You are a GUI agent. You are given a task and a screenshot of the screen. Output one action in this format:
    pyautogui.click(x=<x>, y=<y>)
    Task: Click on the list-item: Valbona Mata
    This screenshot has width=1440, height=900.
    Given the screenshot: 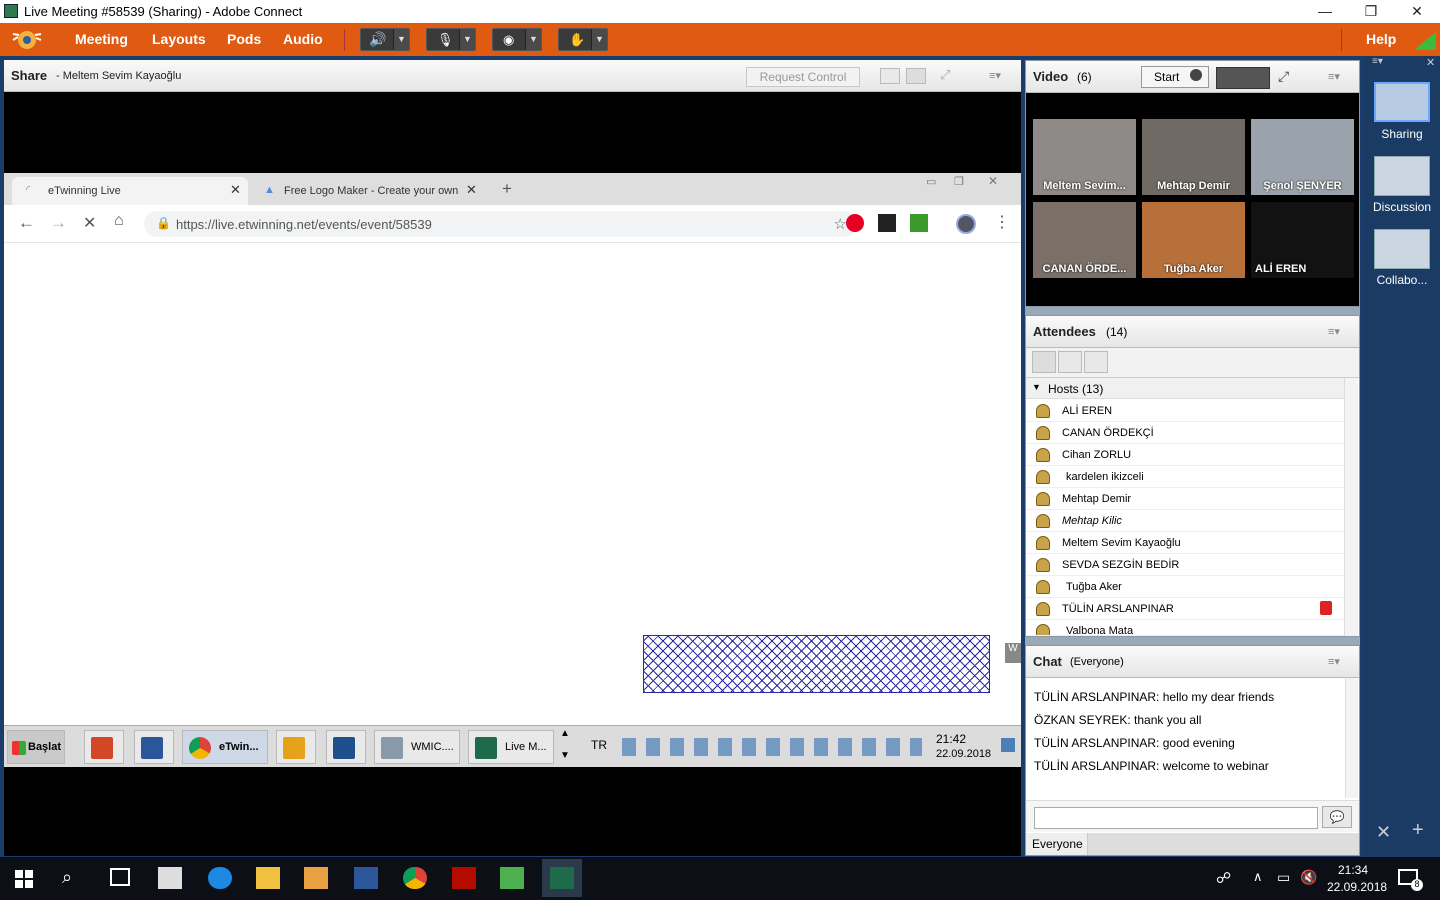 What is the action you would take?
    pyautogui.click(x=1185, y=628)
    